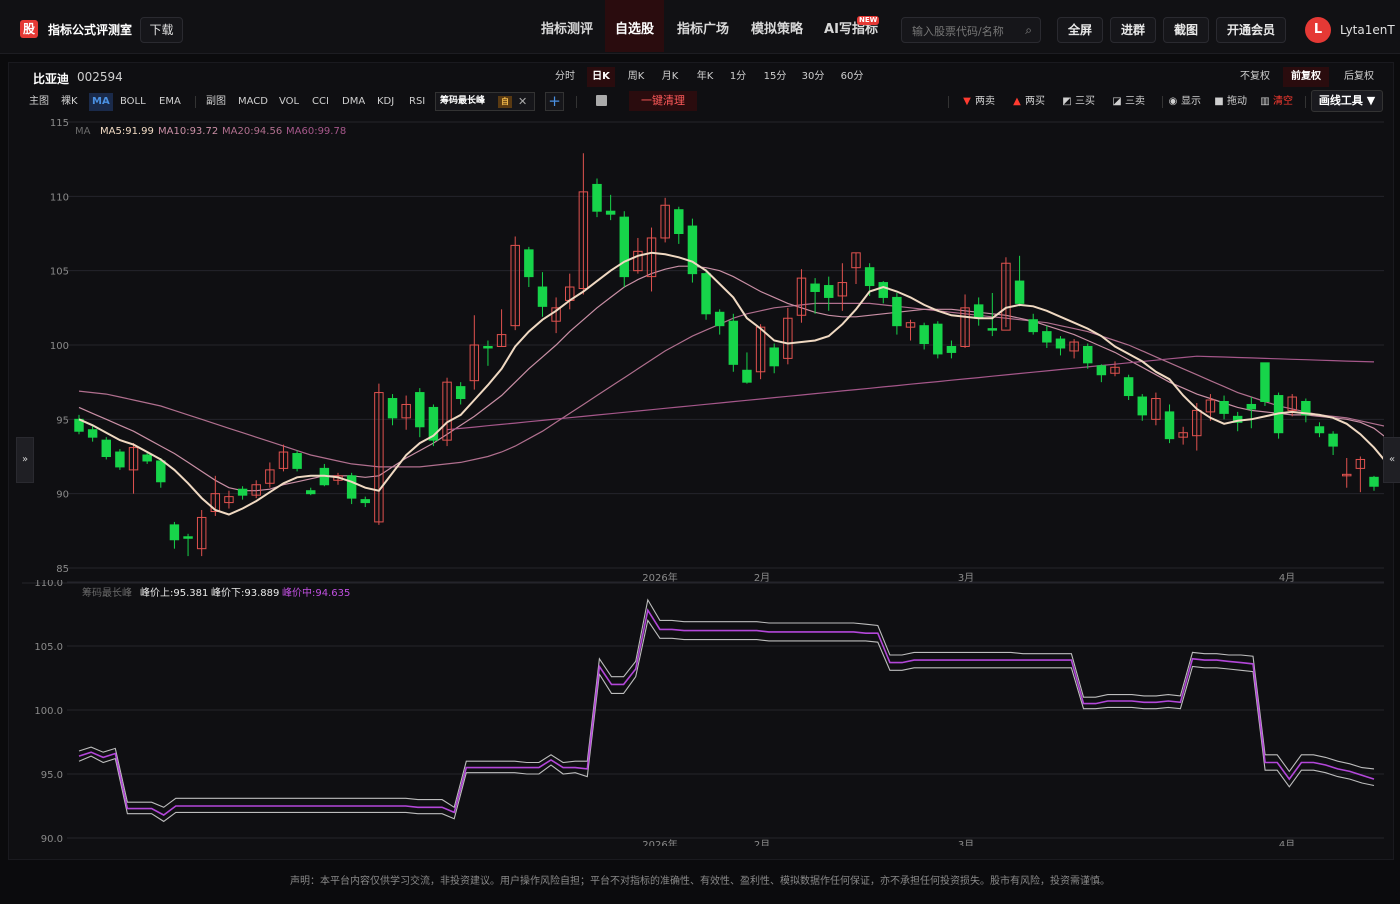 Image resolution: width=1400 pixels, height=904 pixels. I want to click on indicator-kdj: KDJ, so click(385, 102).